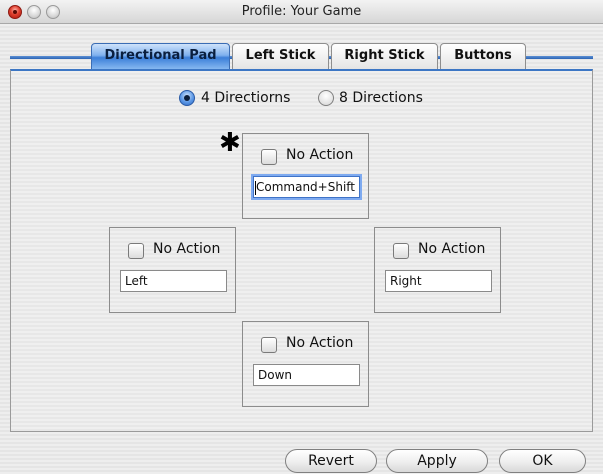 Image resolution: width=603 pixels, height=474 pixels. Describe the element at coordinates (437, 461) in the screenshot. I see `apply-button: Apply` at that location.